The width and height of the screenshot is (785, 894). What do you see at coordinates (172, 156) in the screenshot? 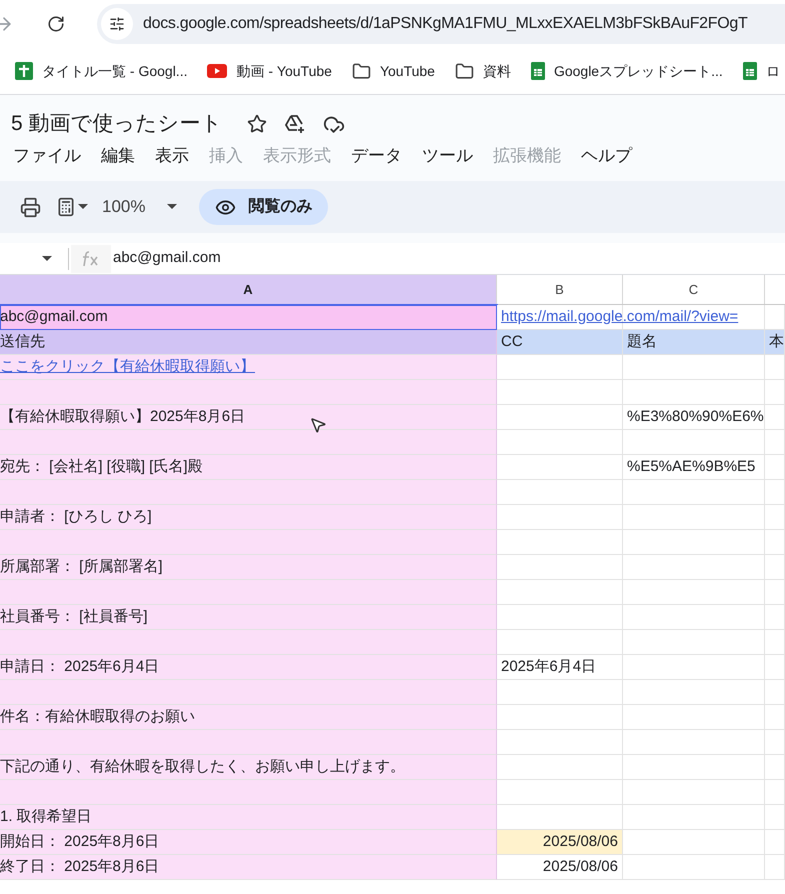
I see `menu-item: 表示` at bounding box center [172, 156].